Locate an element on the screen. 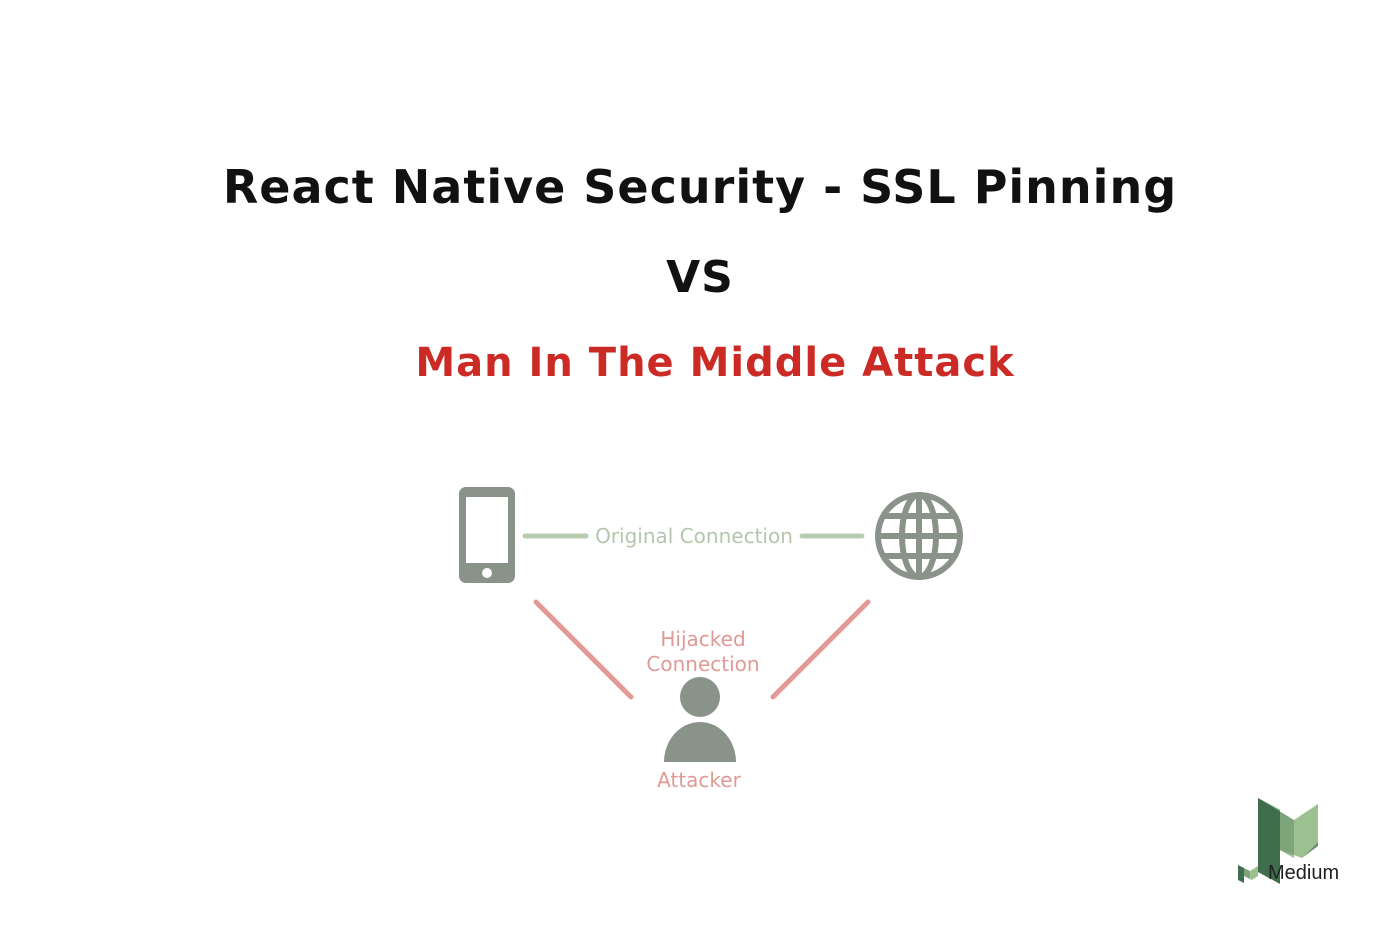 This screenshot has width=1400, height=940. user-icon is located at coordinates (700, 719).